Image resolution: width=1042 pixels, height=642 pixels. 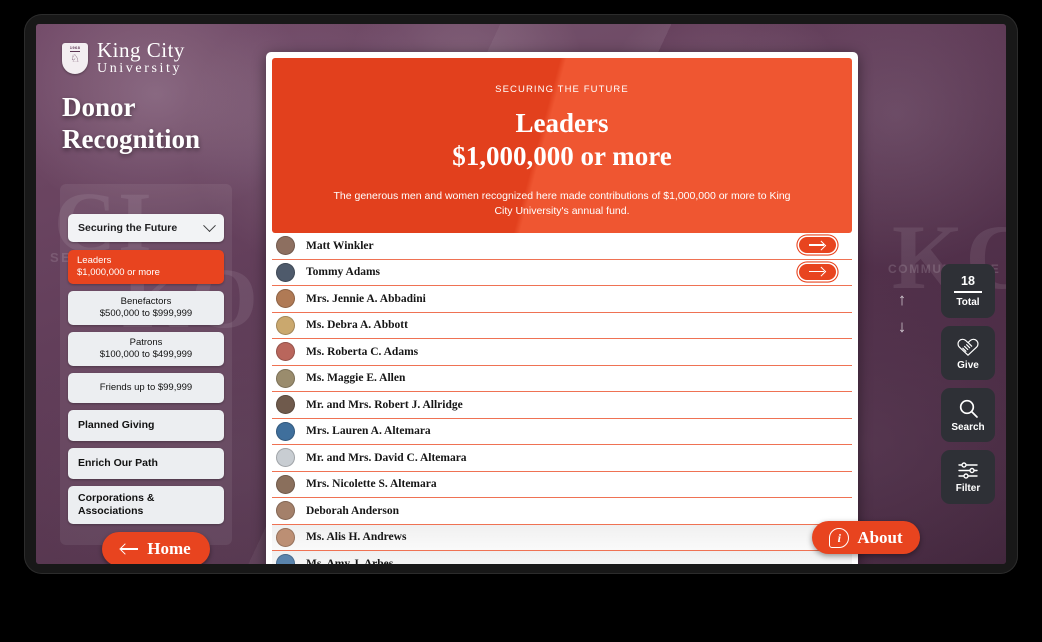 I want to click on filter-button: Filter, so click(x=968, y=477).